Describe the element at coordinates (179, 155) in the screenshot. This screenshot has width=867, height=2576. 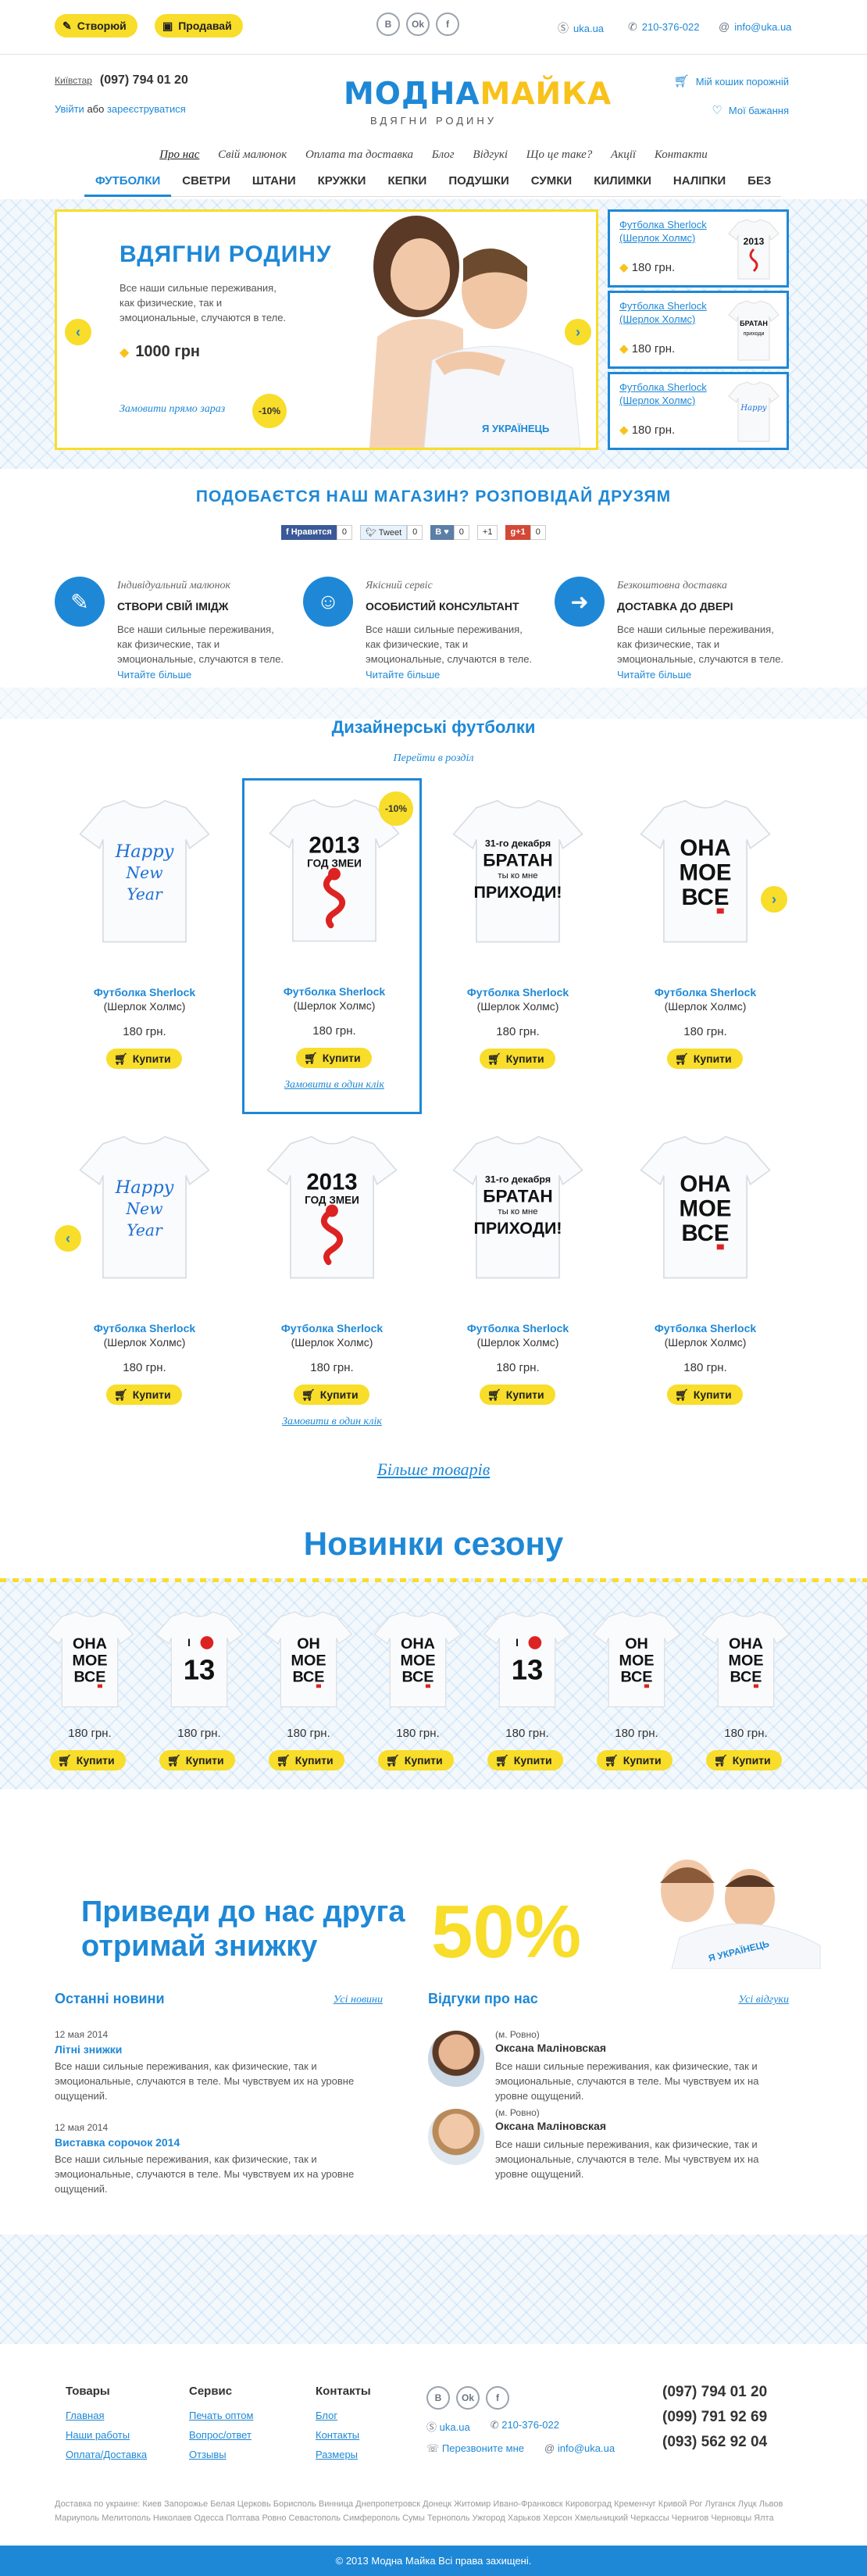
I see `subnav-about: Про нас` at that location.